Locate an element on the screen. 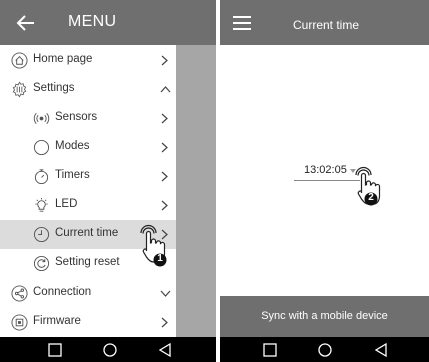 The image size is (429, 362). sync-button: Sync with a mobile device is located at coordinates (324, 316).